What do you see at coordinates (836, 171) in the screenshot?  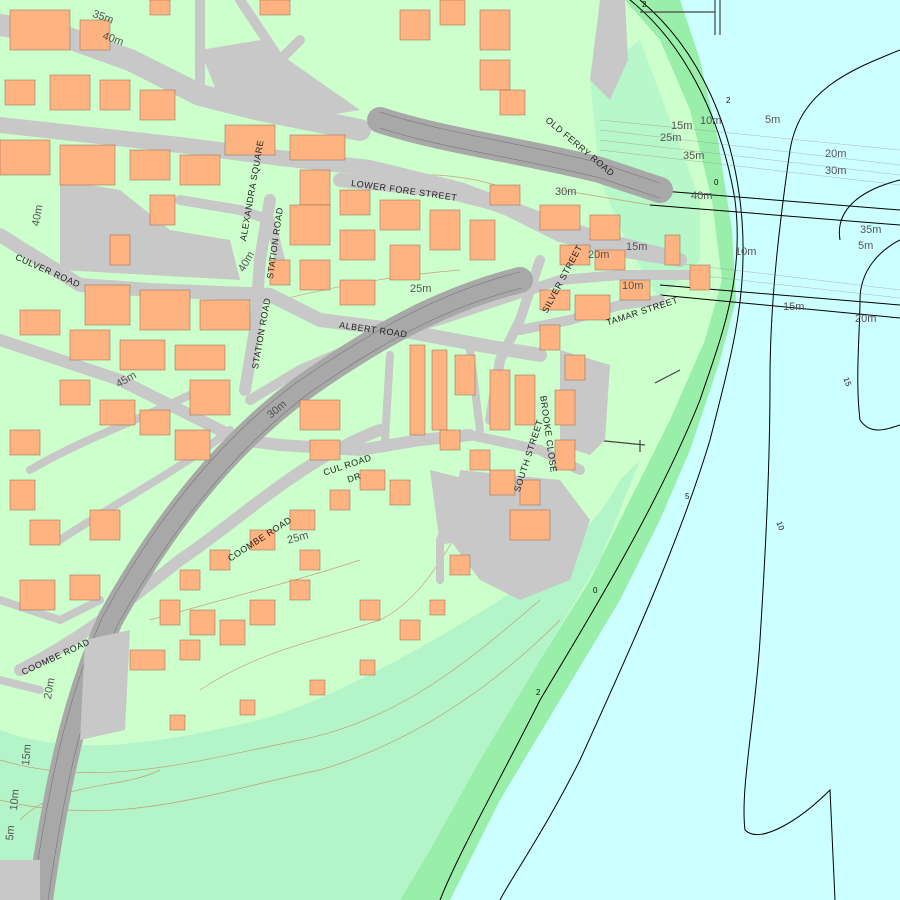 I see `sea-contour-label: 30m` at bounding box center [836, 171].